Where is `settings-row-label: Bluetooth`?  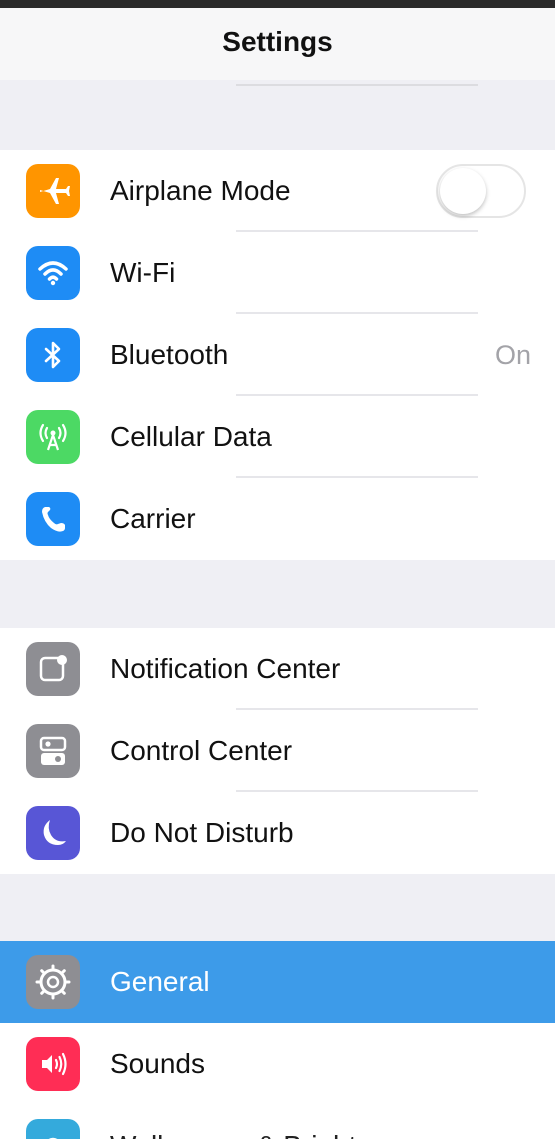 settings-row-label: Bluetooth is located at coordinates (169, 354).